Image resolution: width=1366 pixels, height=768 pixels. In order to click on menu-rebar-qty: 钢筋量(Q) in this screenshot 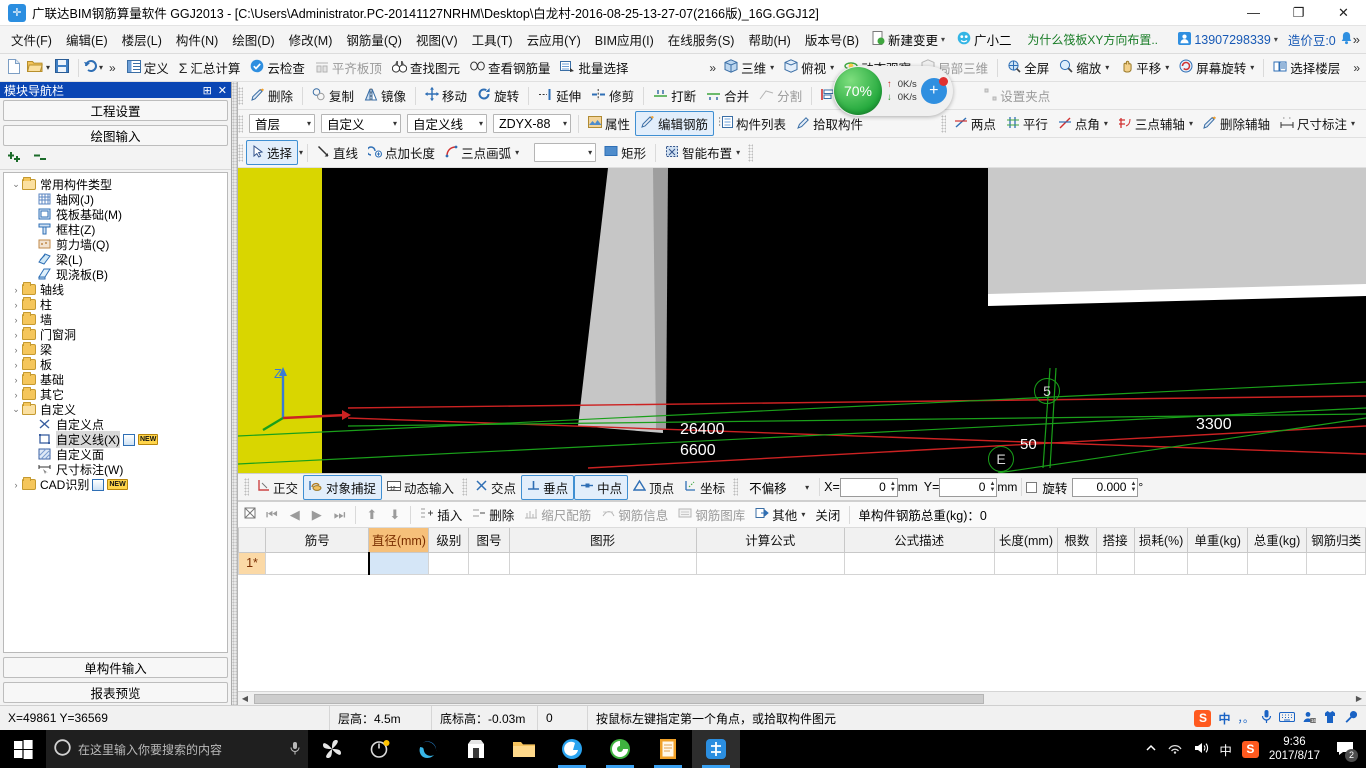, I will do `click(374, 39)`.